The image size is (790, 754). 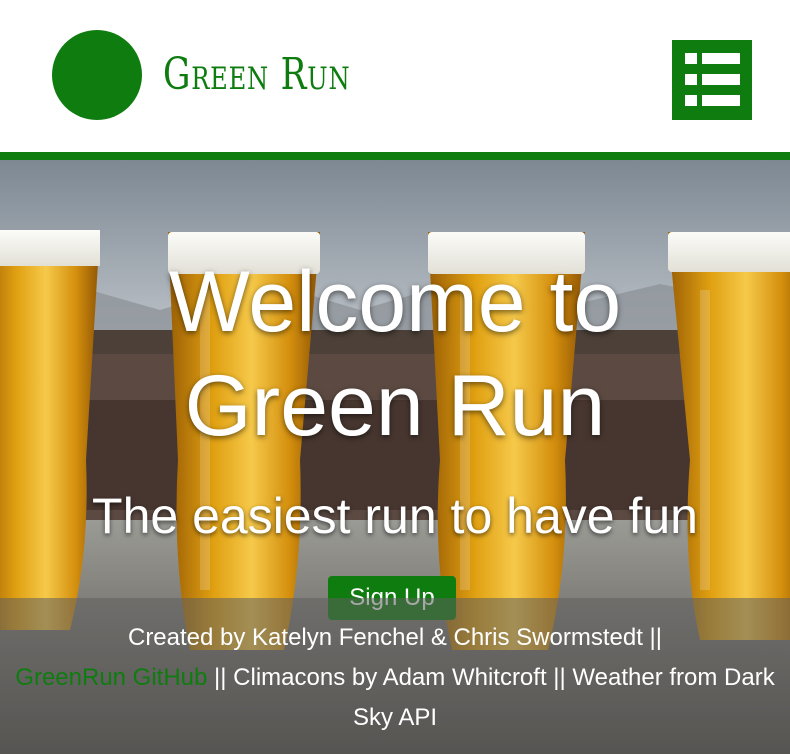 What do you see at coordinates (97, 75) in the screenshot?
I see `logo-circle` at bounding box center [97, 75].